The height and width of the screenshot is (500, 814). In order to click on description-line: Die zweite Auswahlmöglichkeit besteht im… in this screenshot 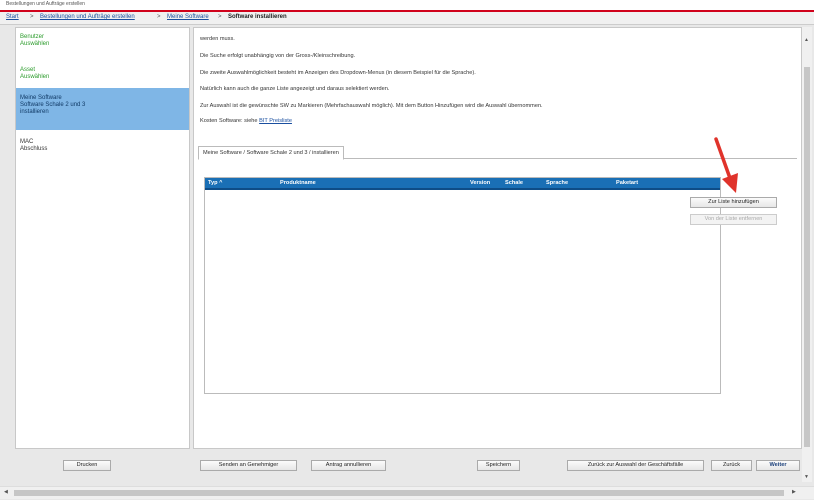, I will do `click(338, 73)`.